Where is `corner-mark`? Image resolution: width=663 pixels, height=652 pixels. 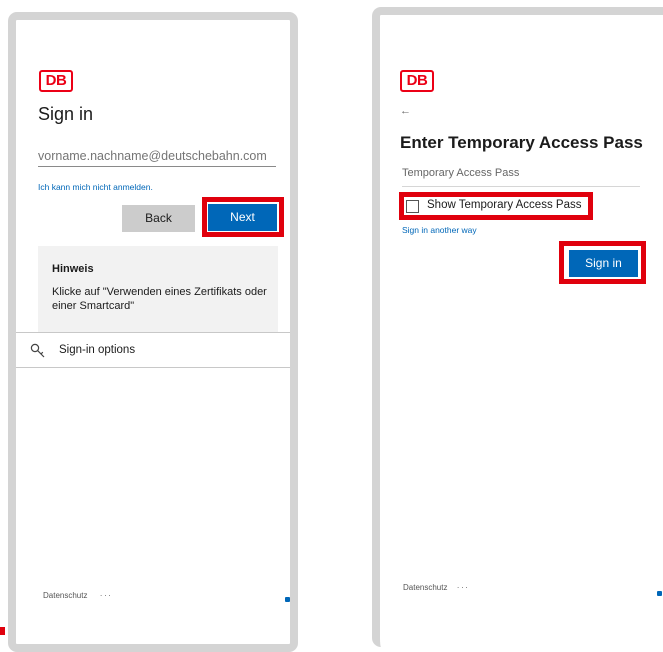 corner-mark is located at coordinates (2, 631).